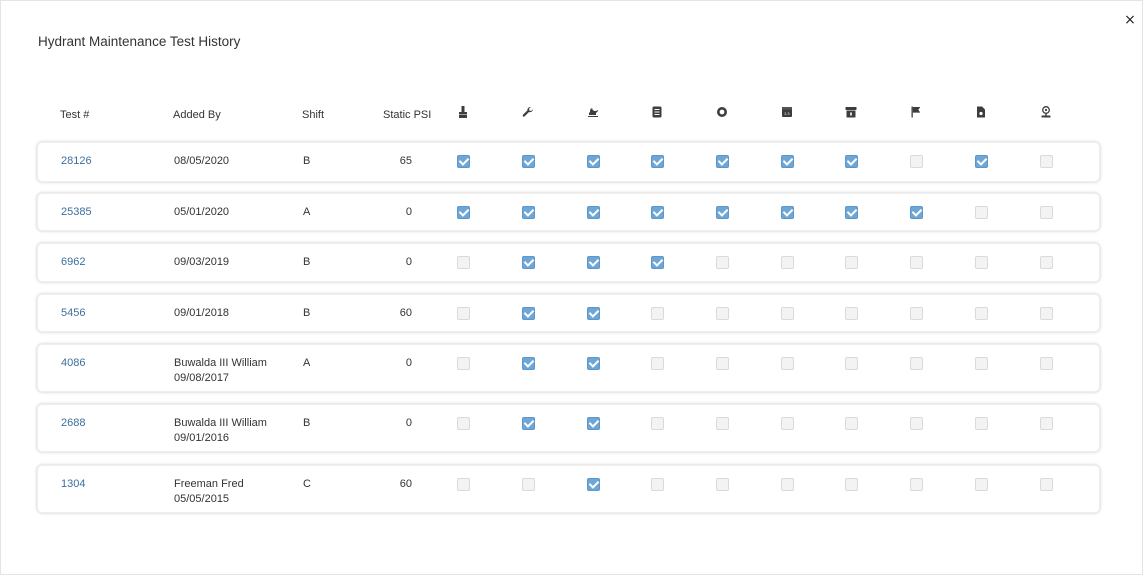 This screenshot has height=575, width=1143. I want to click on static-psi-cell: 60, so click(405, 484).